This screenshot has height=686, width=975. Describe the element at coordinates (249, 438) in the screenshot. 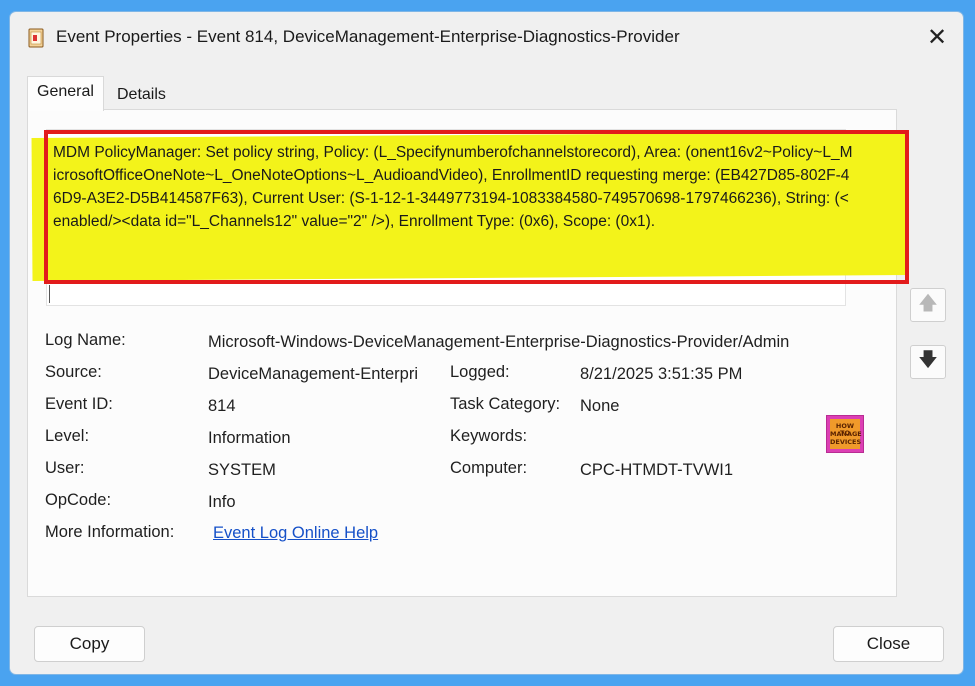

I see `level-value: Information` at that location.